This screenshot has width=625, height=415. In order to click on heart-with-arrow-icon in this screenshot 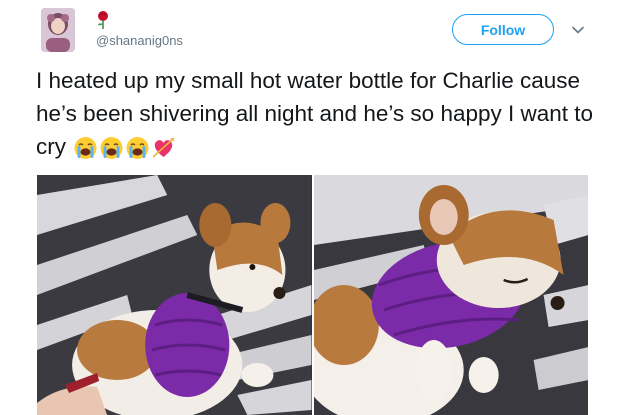, I will do `click(163, 147)`.